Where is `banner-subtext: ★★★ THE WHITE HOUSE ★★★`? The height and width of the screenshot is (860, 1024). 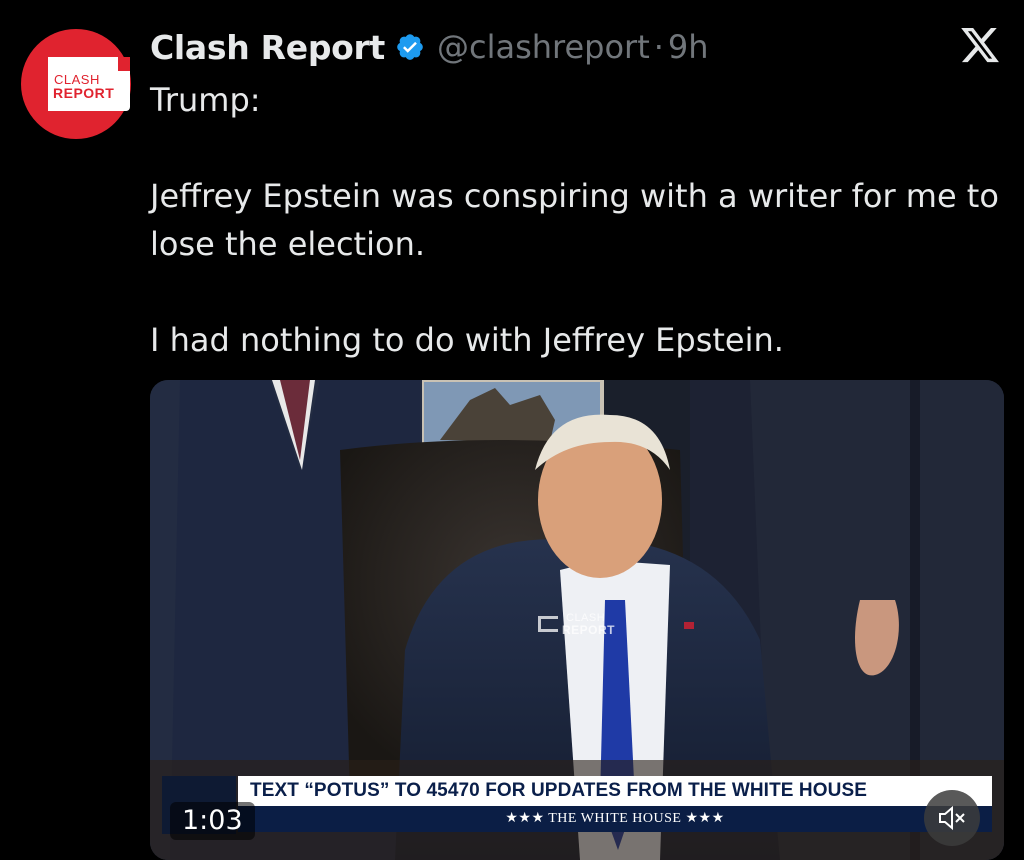
banner-subtext: ★★★ THE WHITE HOUSE ★★★ is located at coordinates (615, 819).